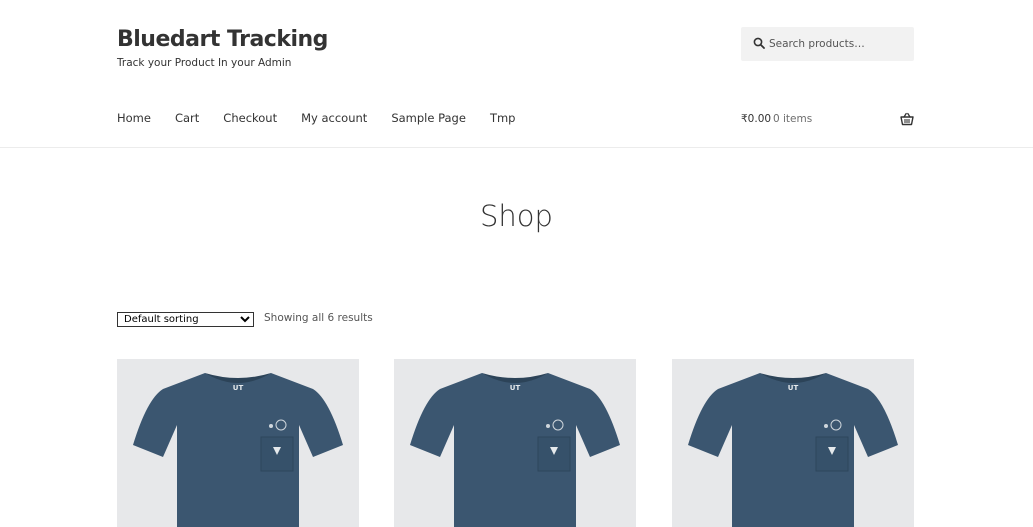 The image size is (1033, 527). What do you see at coordinates (503, 118) in the screenshot?
I see `nav-item-tmp: Tmp` at bounding box center [503, 118].